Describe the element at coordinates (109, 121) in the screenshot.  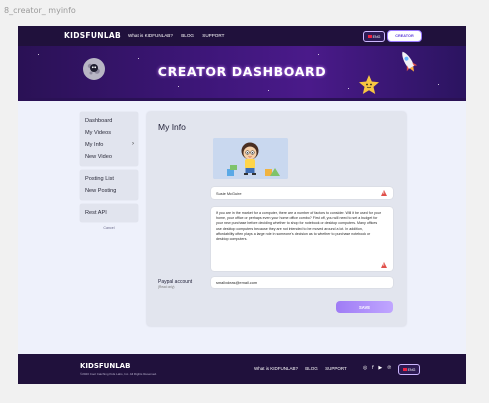
I see `sidebar-item-dashboard: Dashboard` at that location.